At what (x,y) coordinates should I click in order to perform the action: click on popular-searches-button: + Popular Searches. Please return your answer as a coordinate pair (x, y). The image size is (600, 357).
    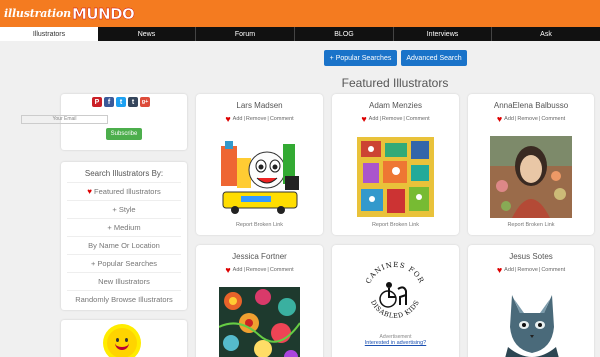
    Looking at the image, I should click on (360, 58).